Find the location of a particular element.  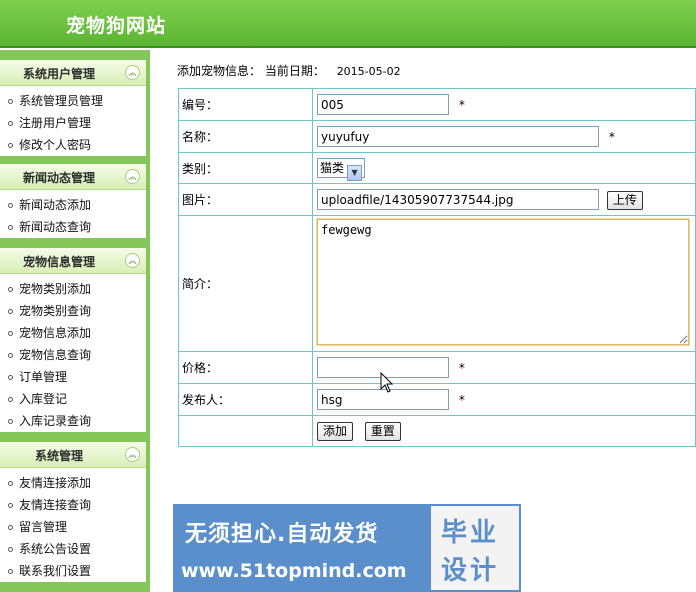

image-path-input is located at coordinates (458, 199).